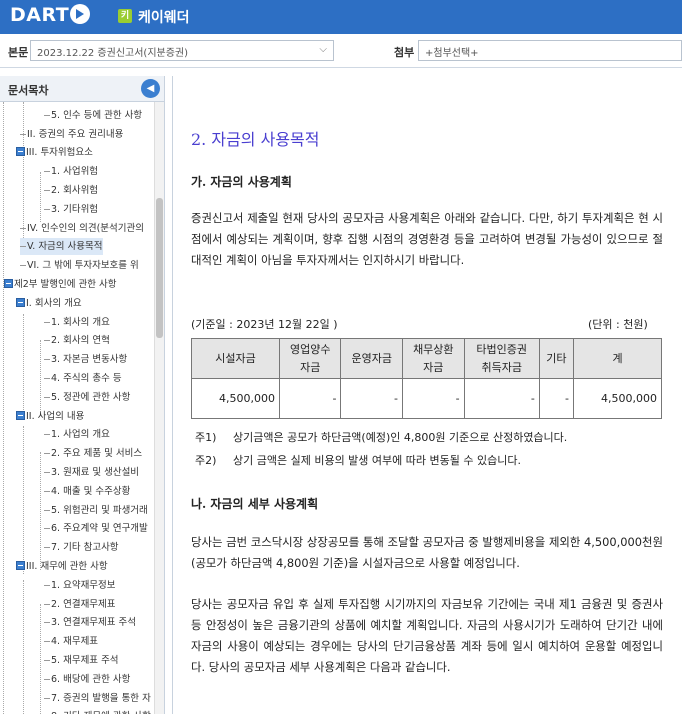 This screenshot has height=714, width=682. What do you see at coordinates (60, 284) in the screenshot?
I see `toc-item: 제2부 발행인에 관한 사항` at bounding box center [60, 284].